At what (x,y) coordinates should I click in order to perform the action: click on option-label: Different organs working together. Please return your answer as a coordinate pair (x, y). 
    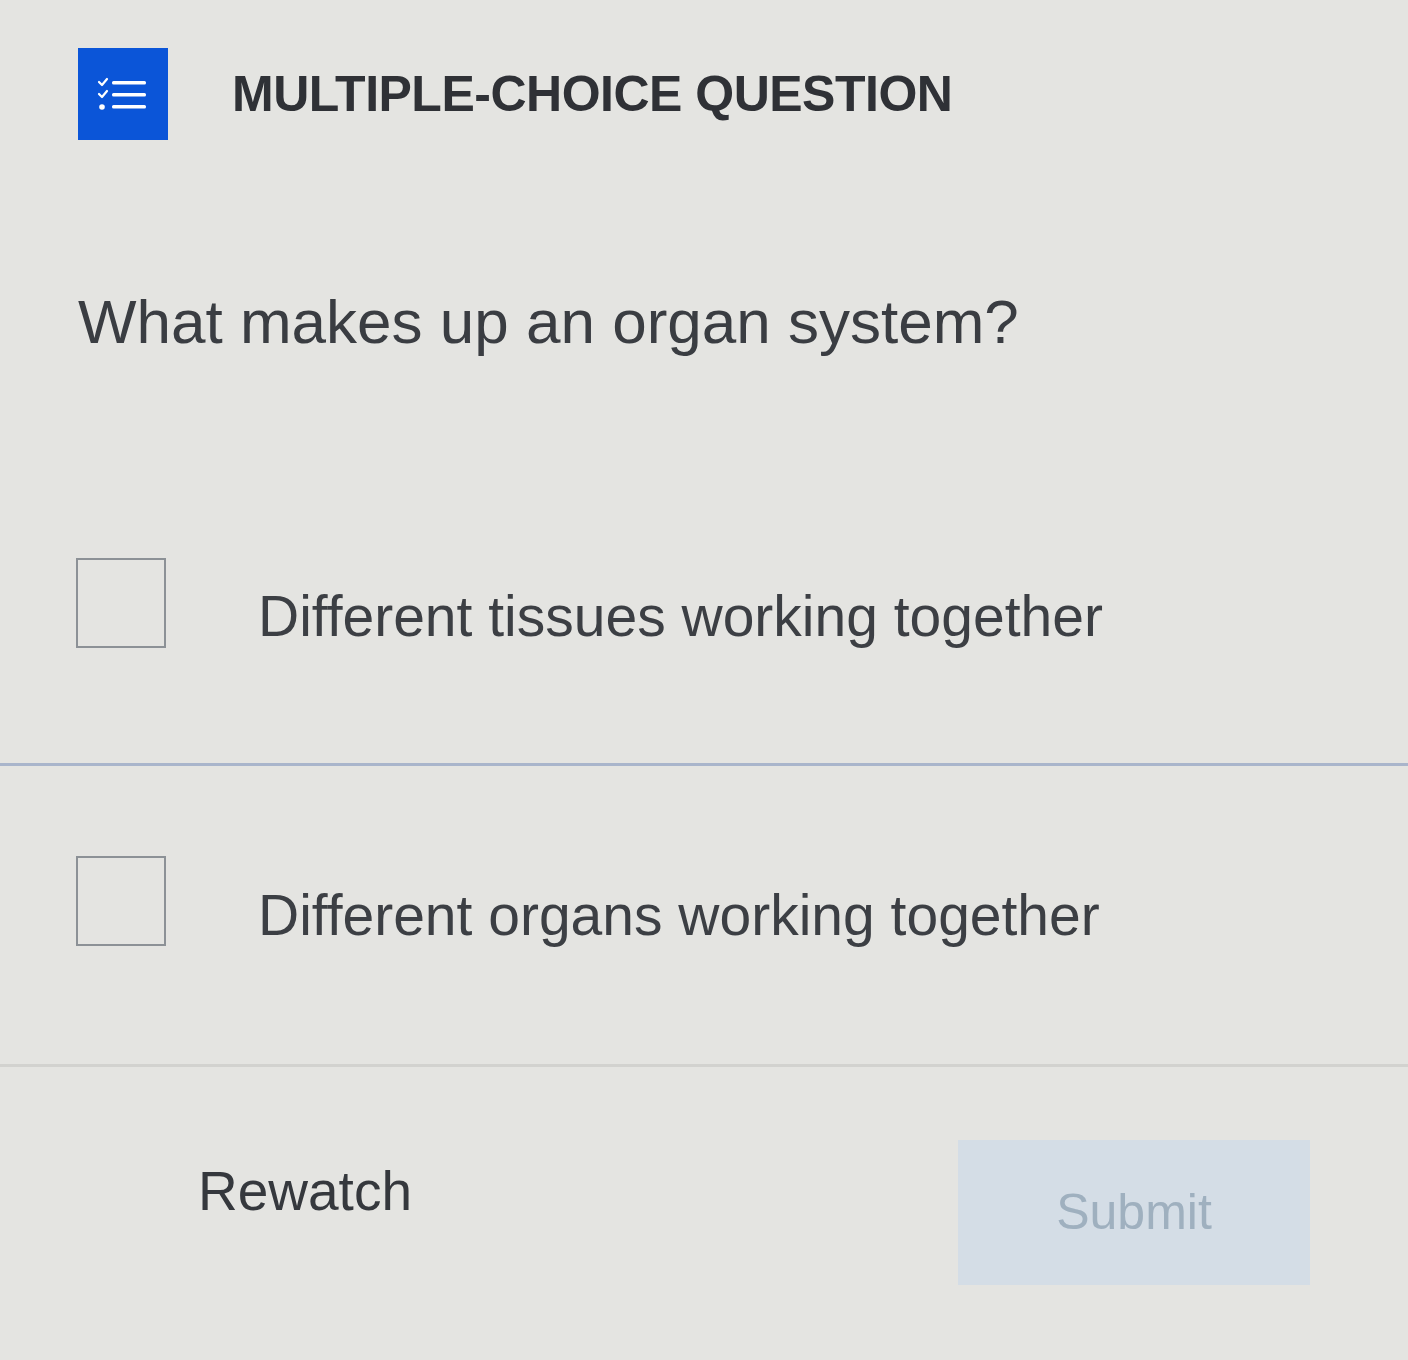
    Looking at the image, I should click on (679, 915).